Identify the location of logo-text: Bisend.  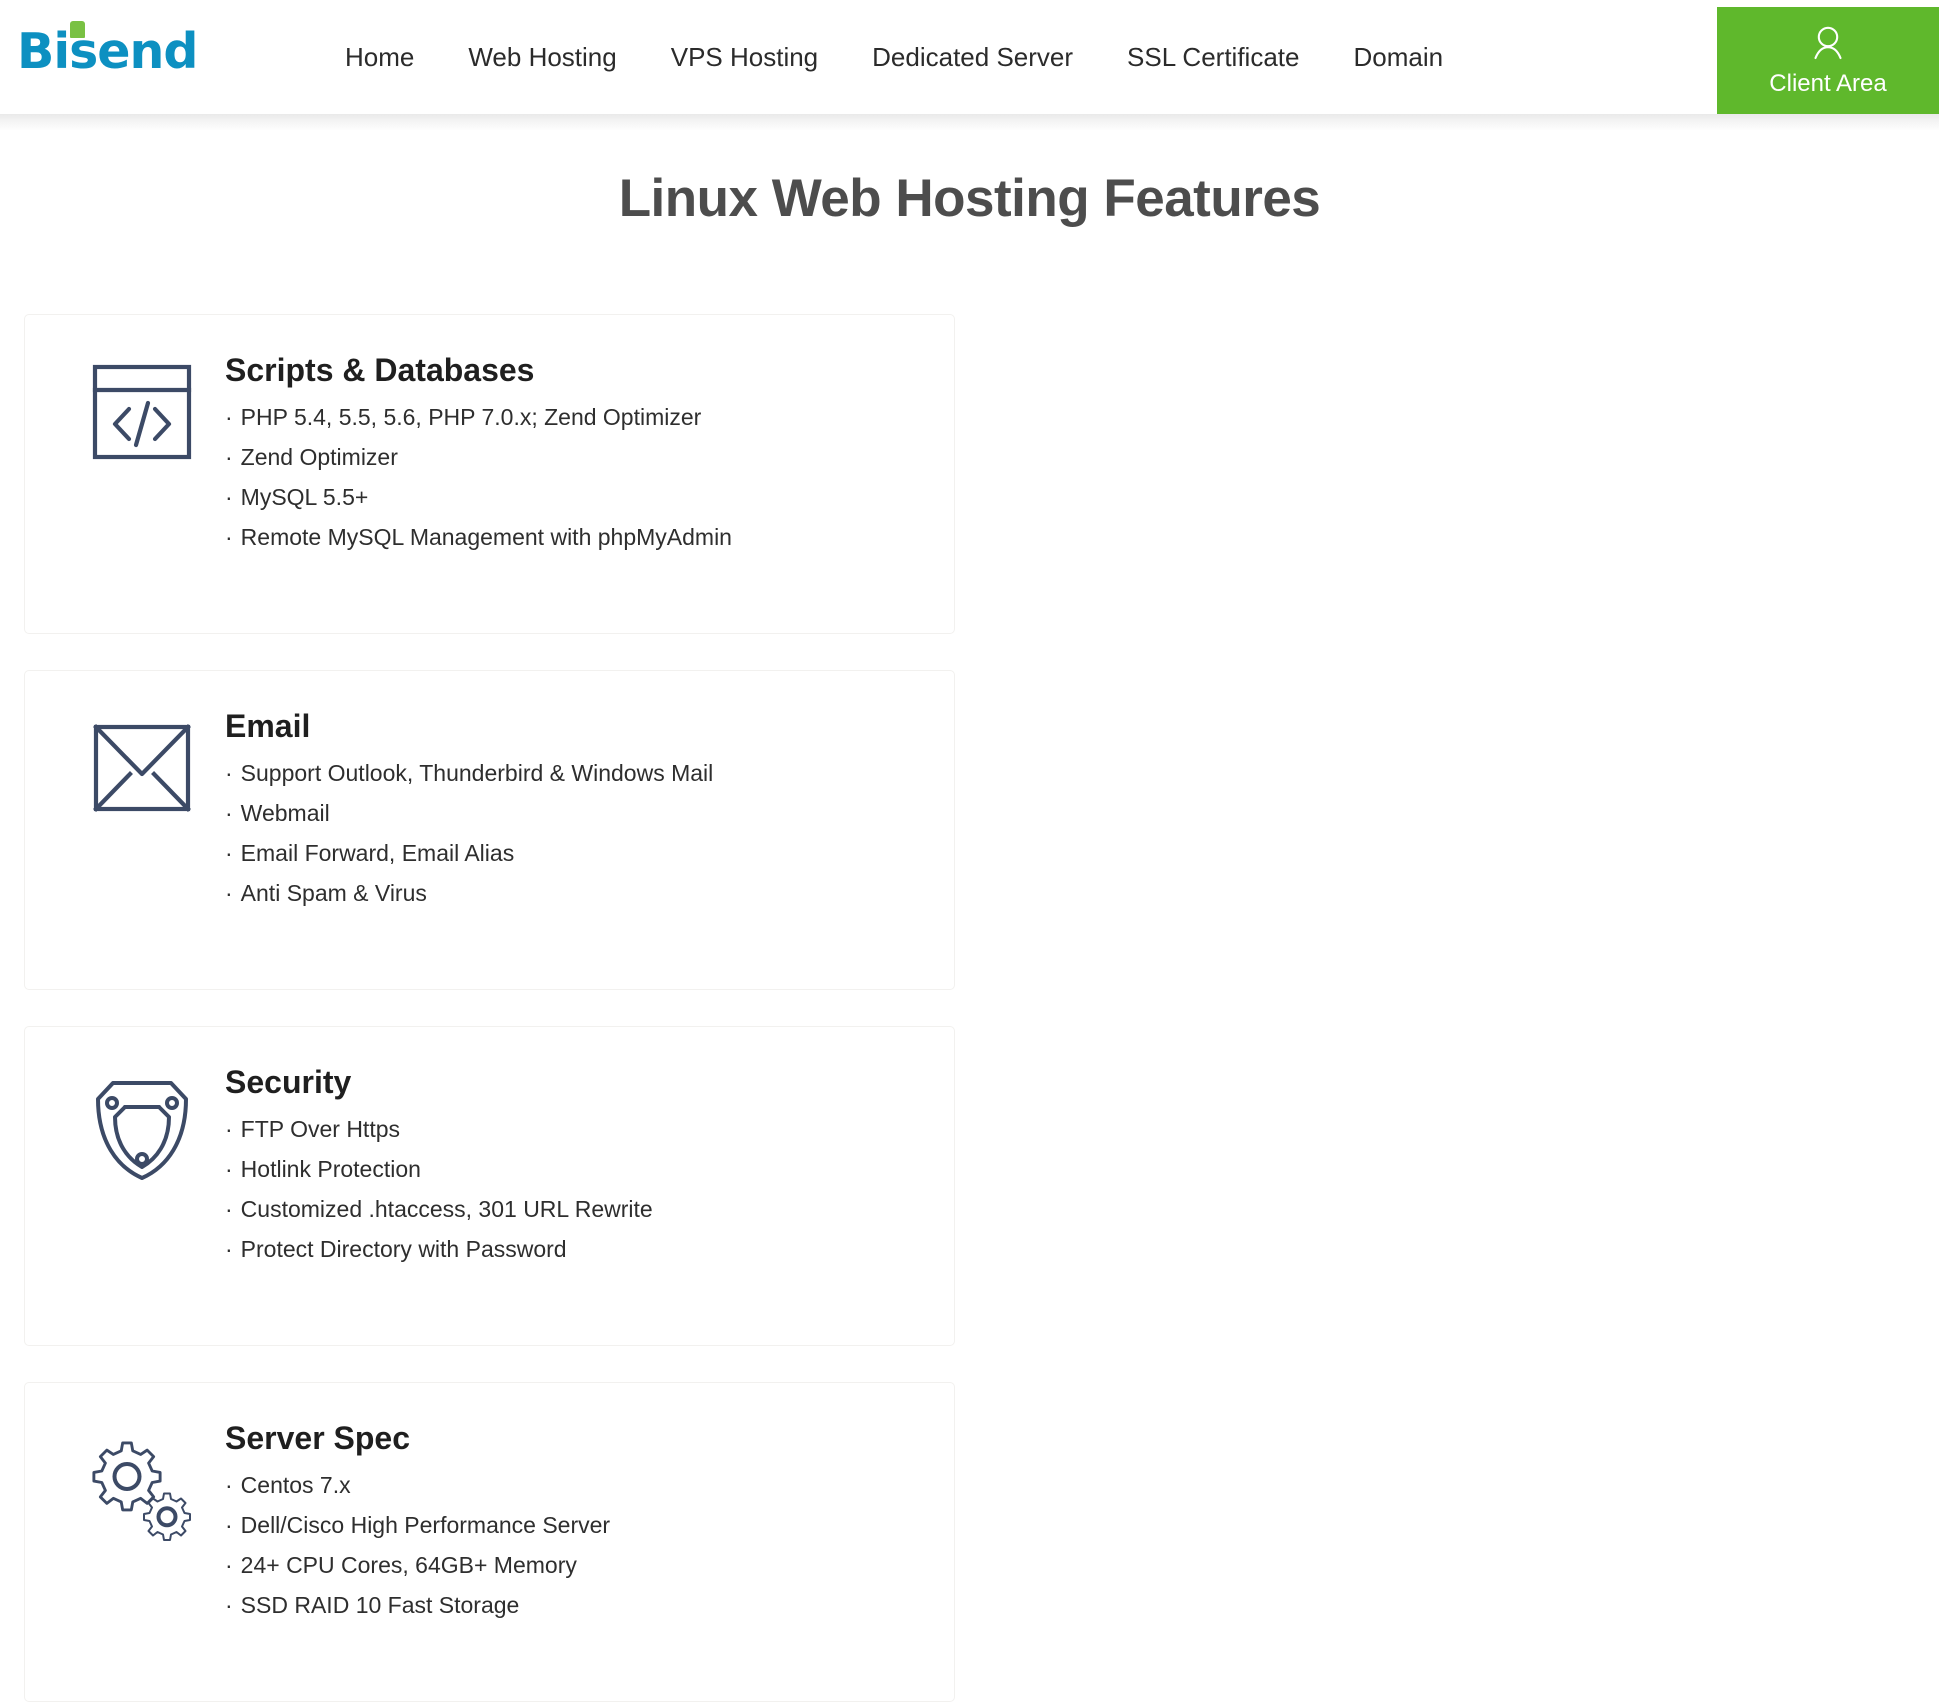
(108, 51).